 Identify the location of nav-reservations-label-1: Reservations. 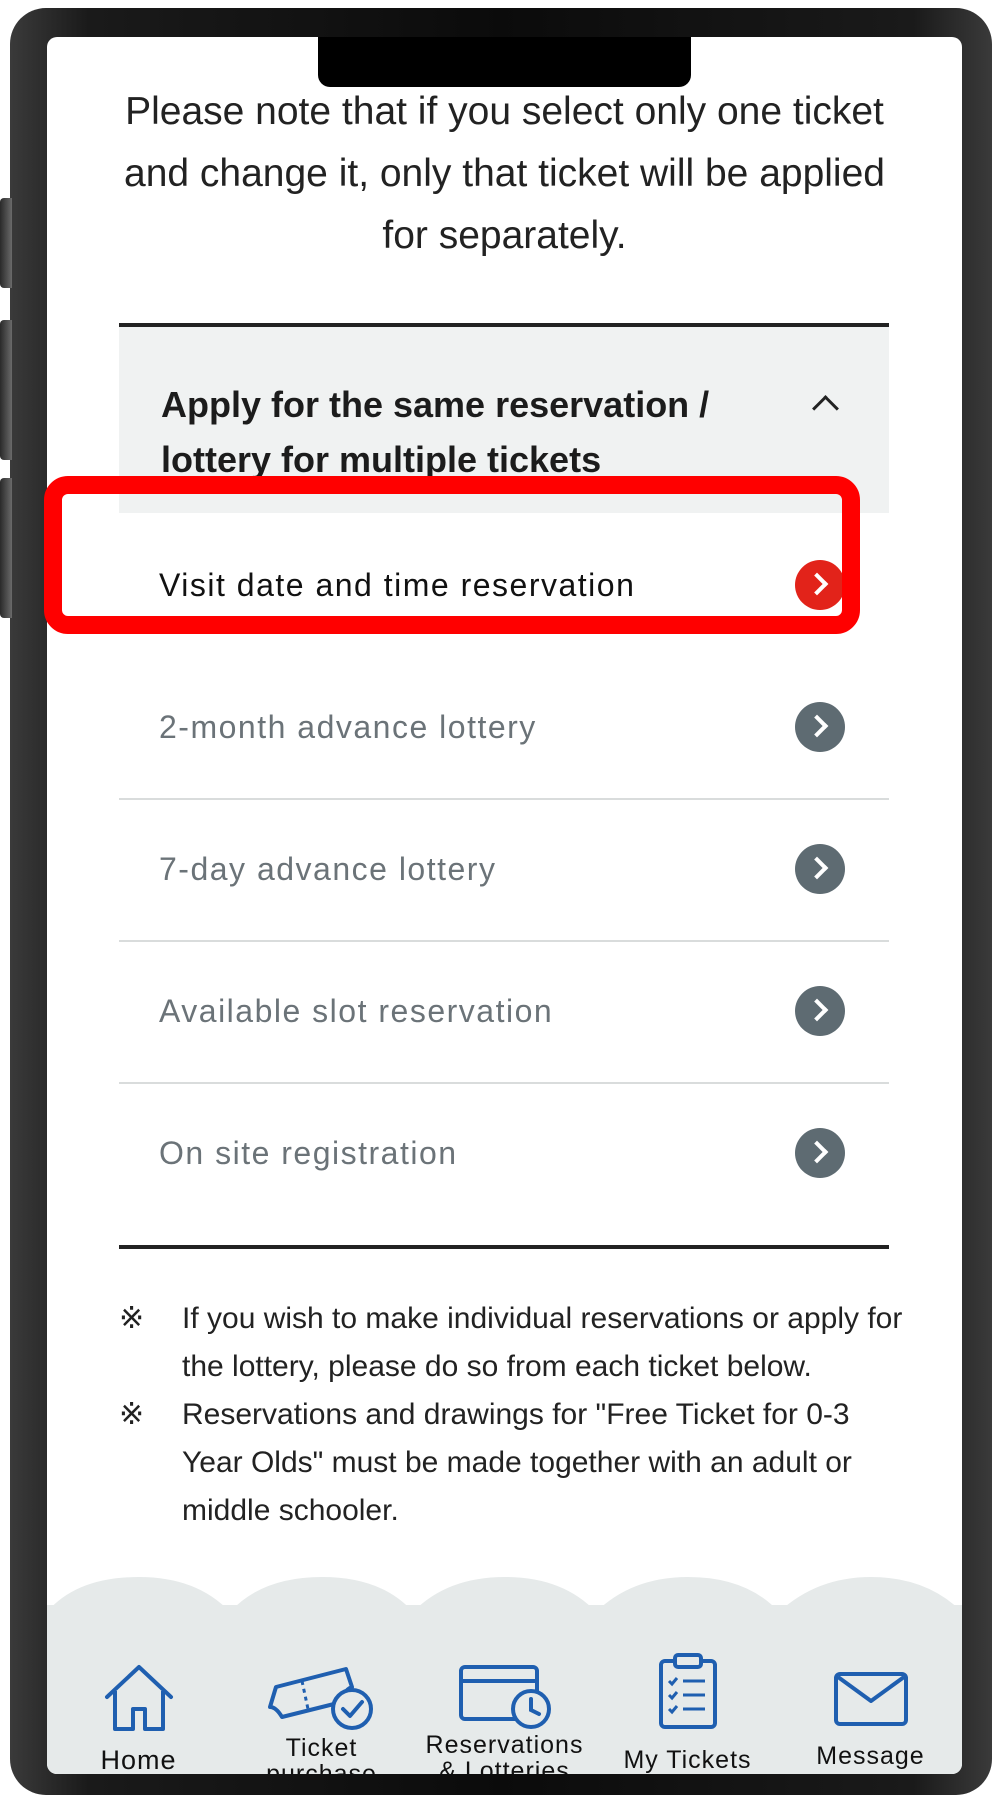
(504, 1745).